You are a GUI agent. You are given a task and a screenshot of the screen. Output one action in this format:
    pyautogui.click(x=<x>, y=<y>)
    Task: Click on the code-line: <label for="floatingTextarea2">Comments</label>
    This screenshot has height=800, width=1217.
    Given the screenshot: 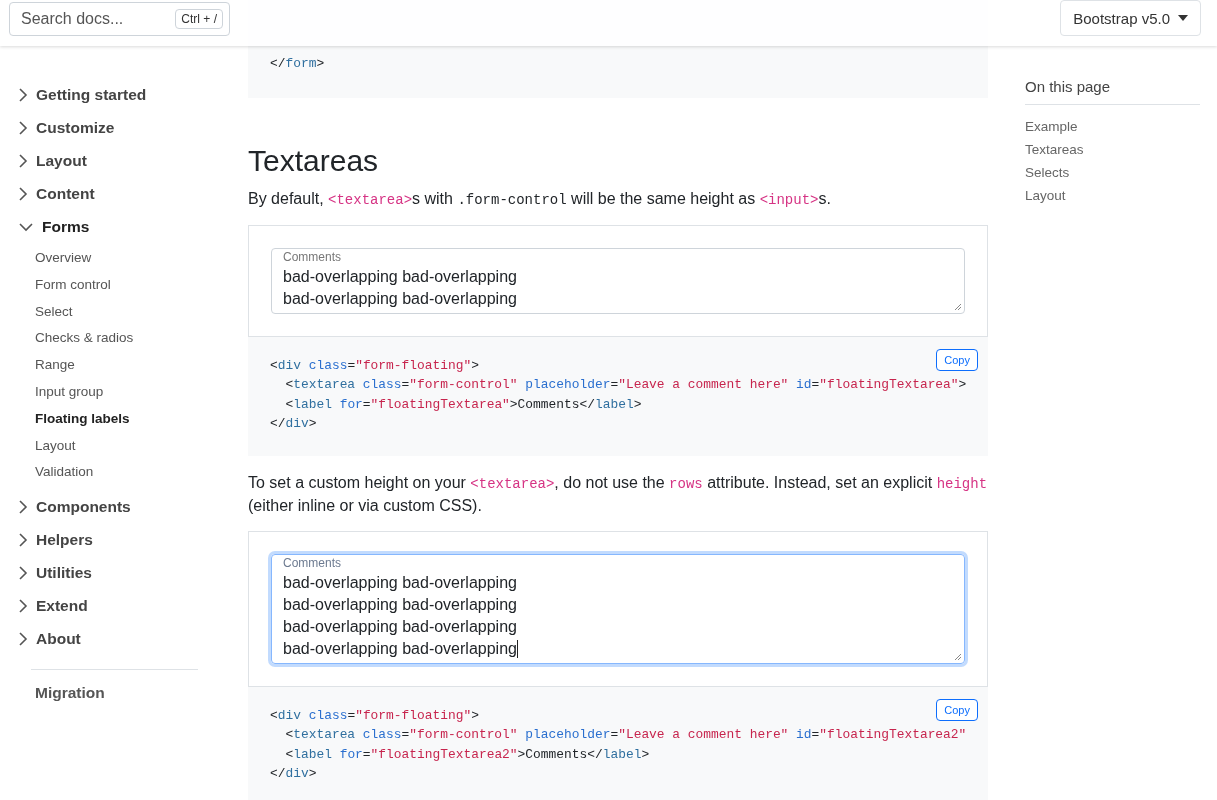 What is the action you would take?
    pyautogui.click(x=467, y=754)
    